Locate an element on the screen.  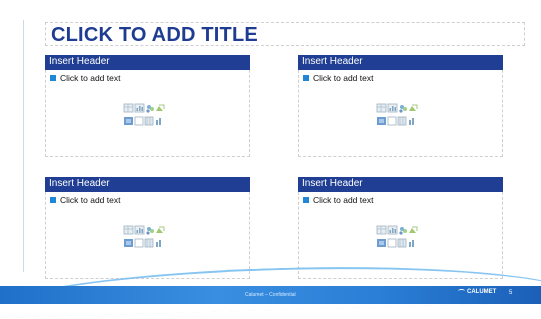
confidential-label: Calumet – Confidential is located at coordinates (270, 295).